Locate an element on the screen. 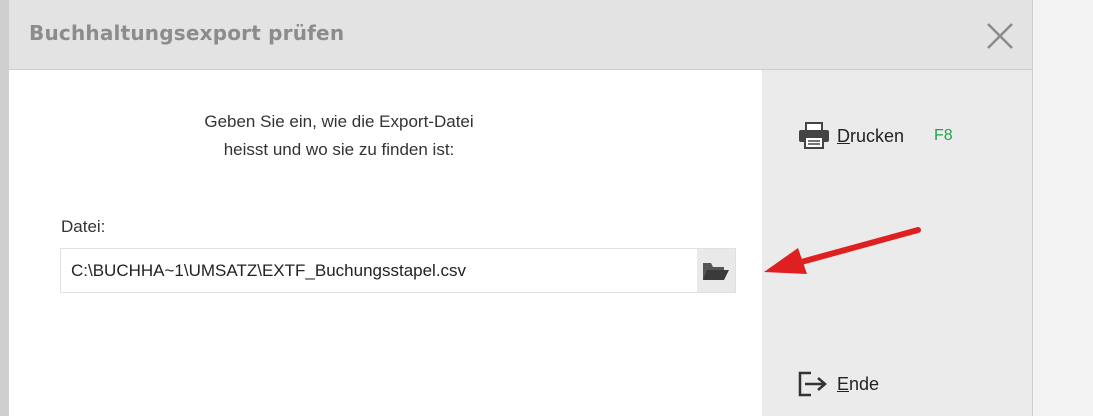 This screenshot has width=1093, height=416. instruction-line-1: Geben Sie ein, wie die Export-Datei is located at coordinates (339, 121).